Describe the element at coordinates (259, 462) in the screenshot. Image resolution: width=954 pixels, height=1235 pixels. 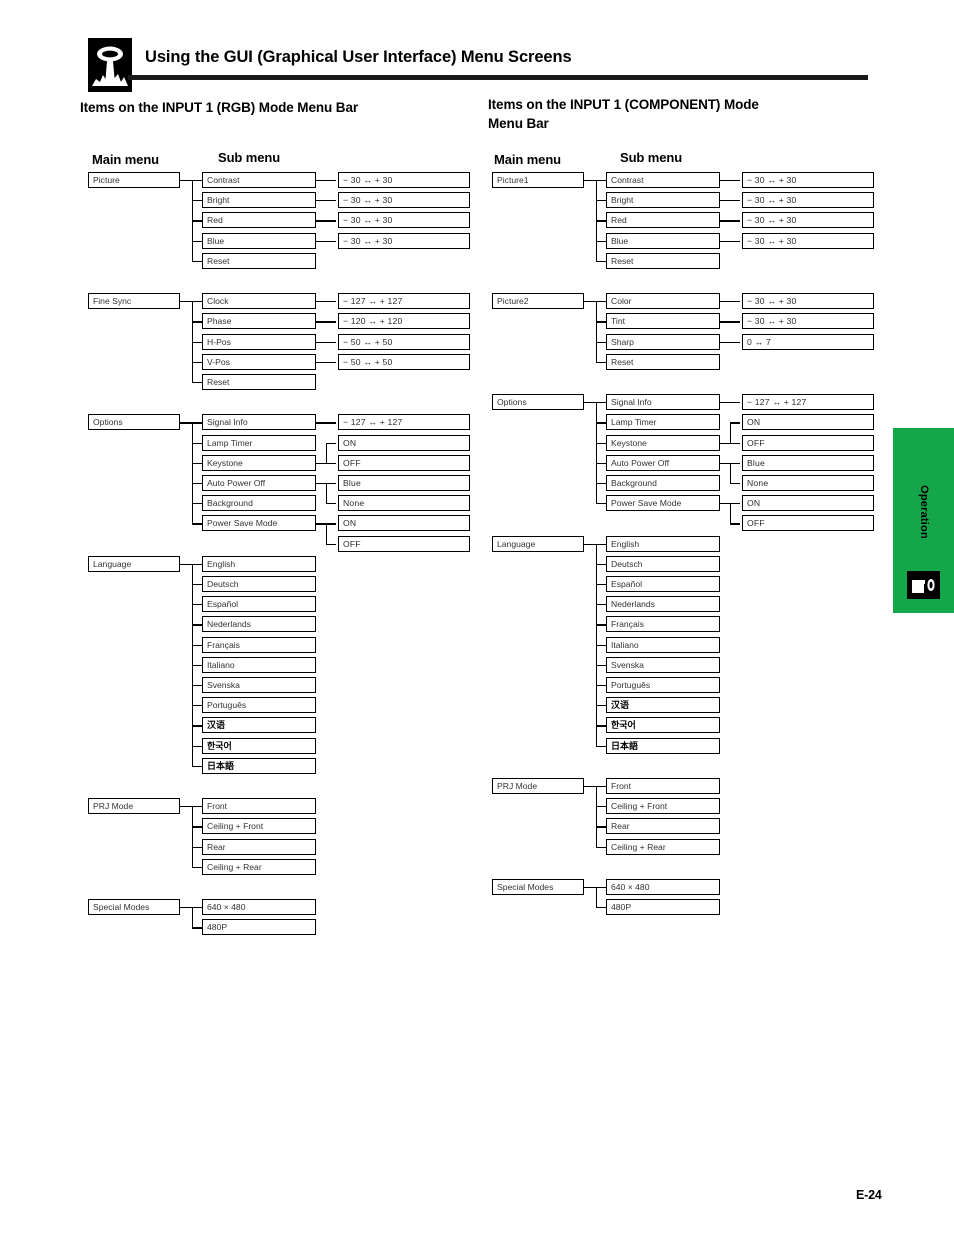
I see `rgb-sub-options-keystone: Keystone` at that location.